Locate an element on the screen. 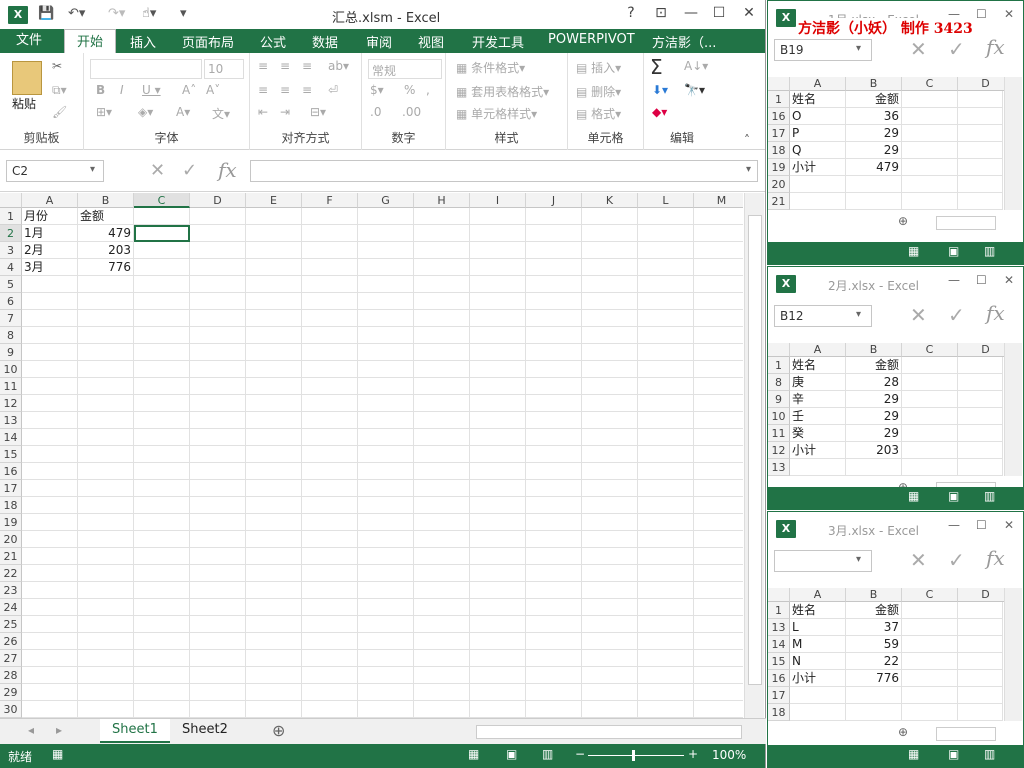  row-header: 1 is located at coordinates (779, 365).